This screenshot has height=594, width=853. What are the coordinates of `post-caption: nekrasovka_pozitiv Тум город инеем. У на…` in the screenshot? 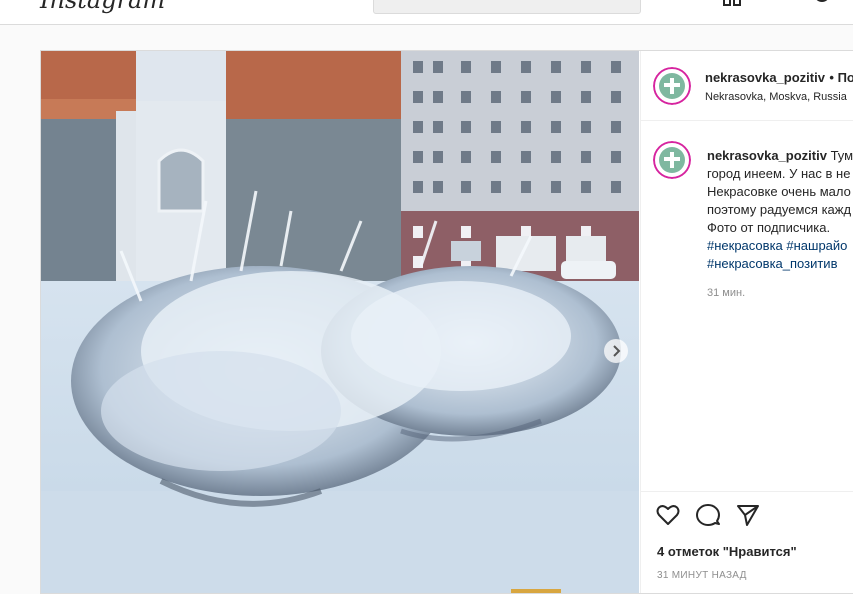 It's located at (780, 210).